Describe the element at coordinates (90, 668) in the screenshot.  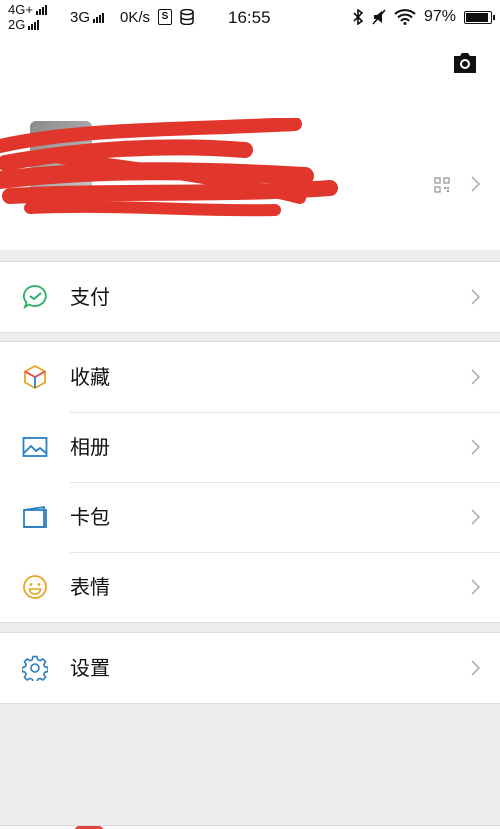
I see `menu-label-settings: 设置` at that location.